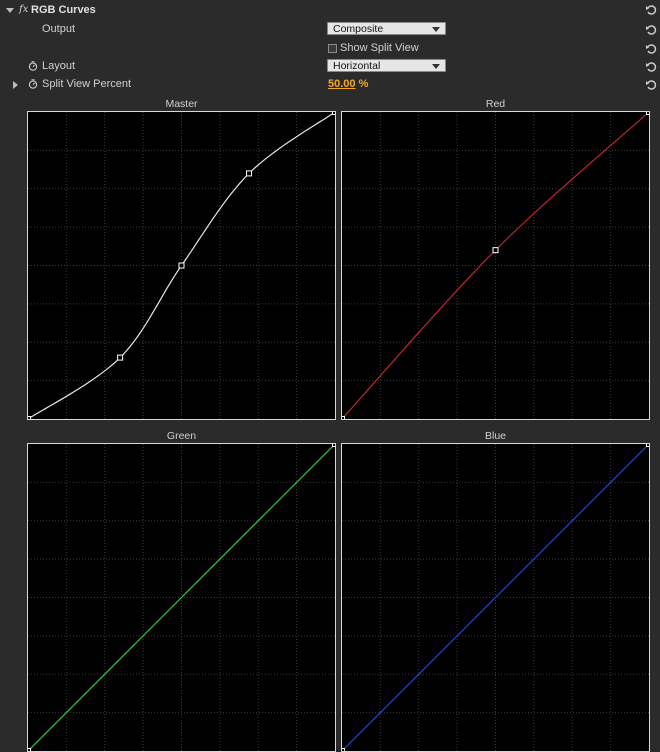  Describe the element at coordinates (59, 29) in the screenshot. I see `output-label: Output` at that location.